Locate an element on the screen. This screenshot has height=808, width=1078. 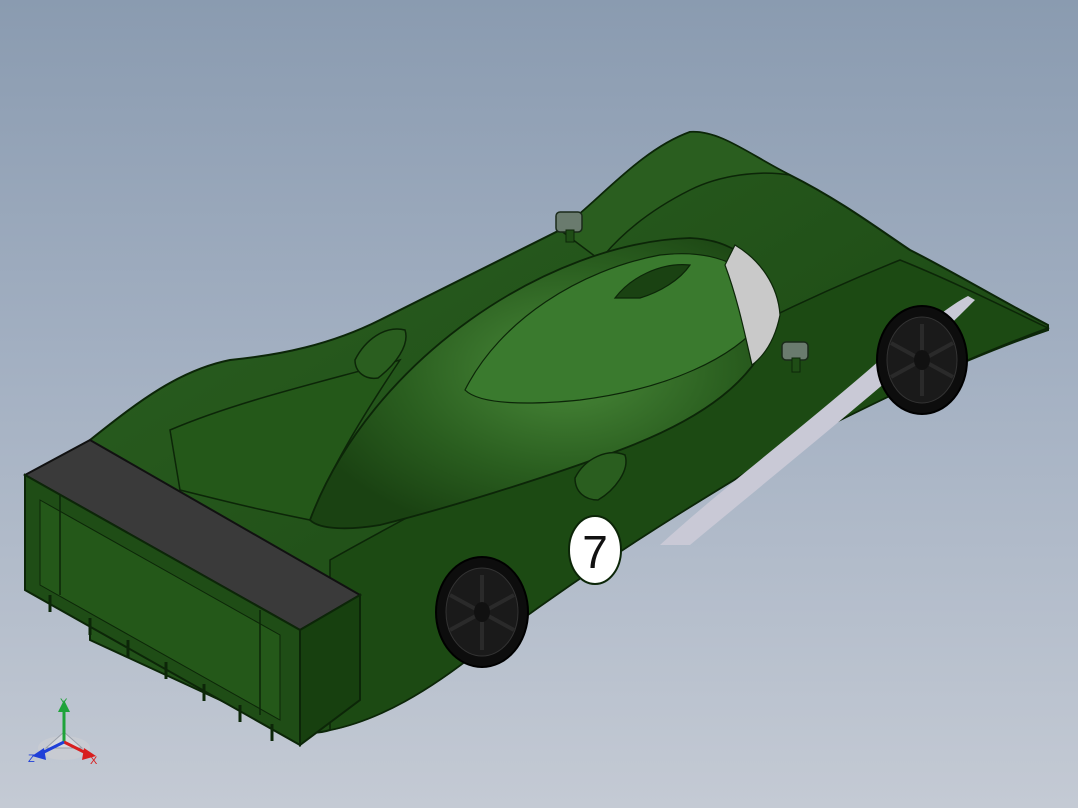
front-wheel is located at coordinates (922, 360).